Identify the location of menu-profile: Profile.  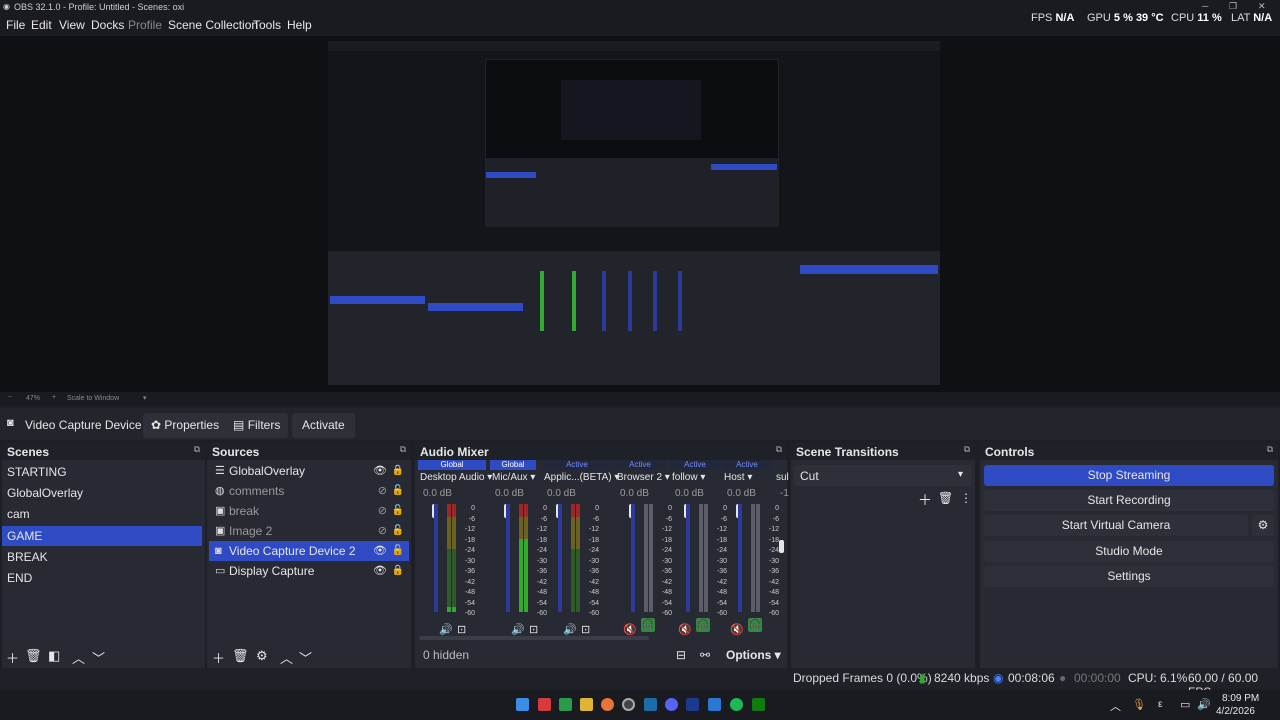
(145, 25).